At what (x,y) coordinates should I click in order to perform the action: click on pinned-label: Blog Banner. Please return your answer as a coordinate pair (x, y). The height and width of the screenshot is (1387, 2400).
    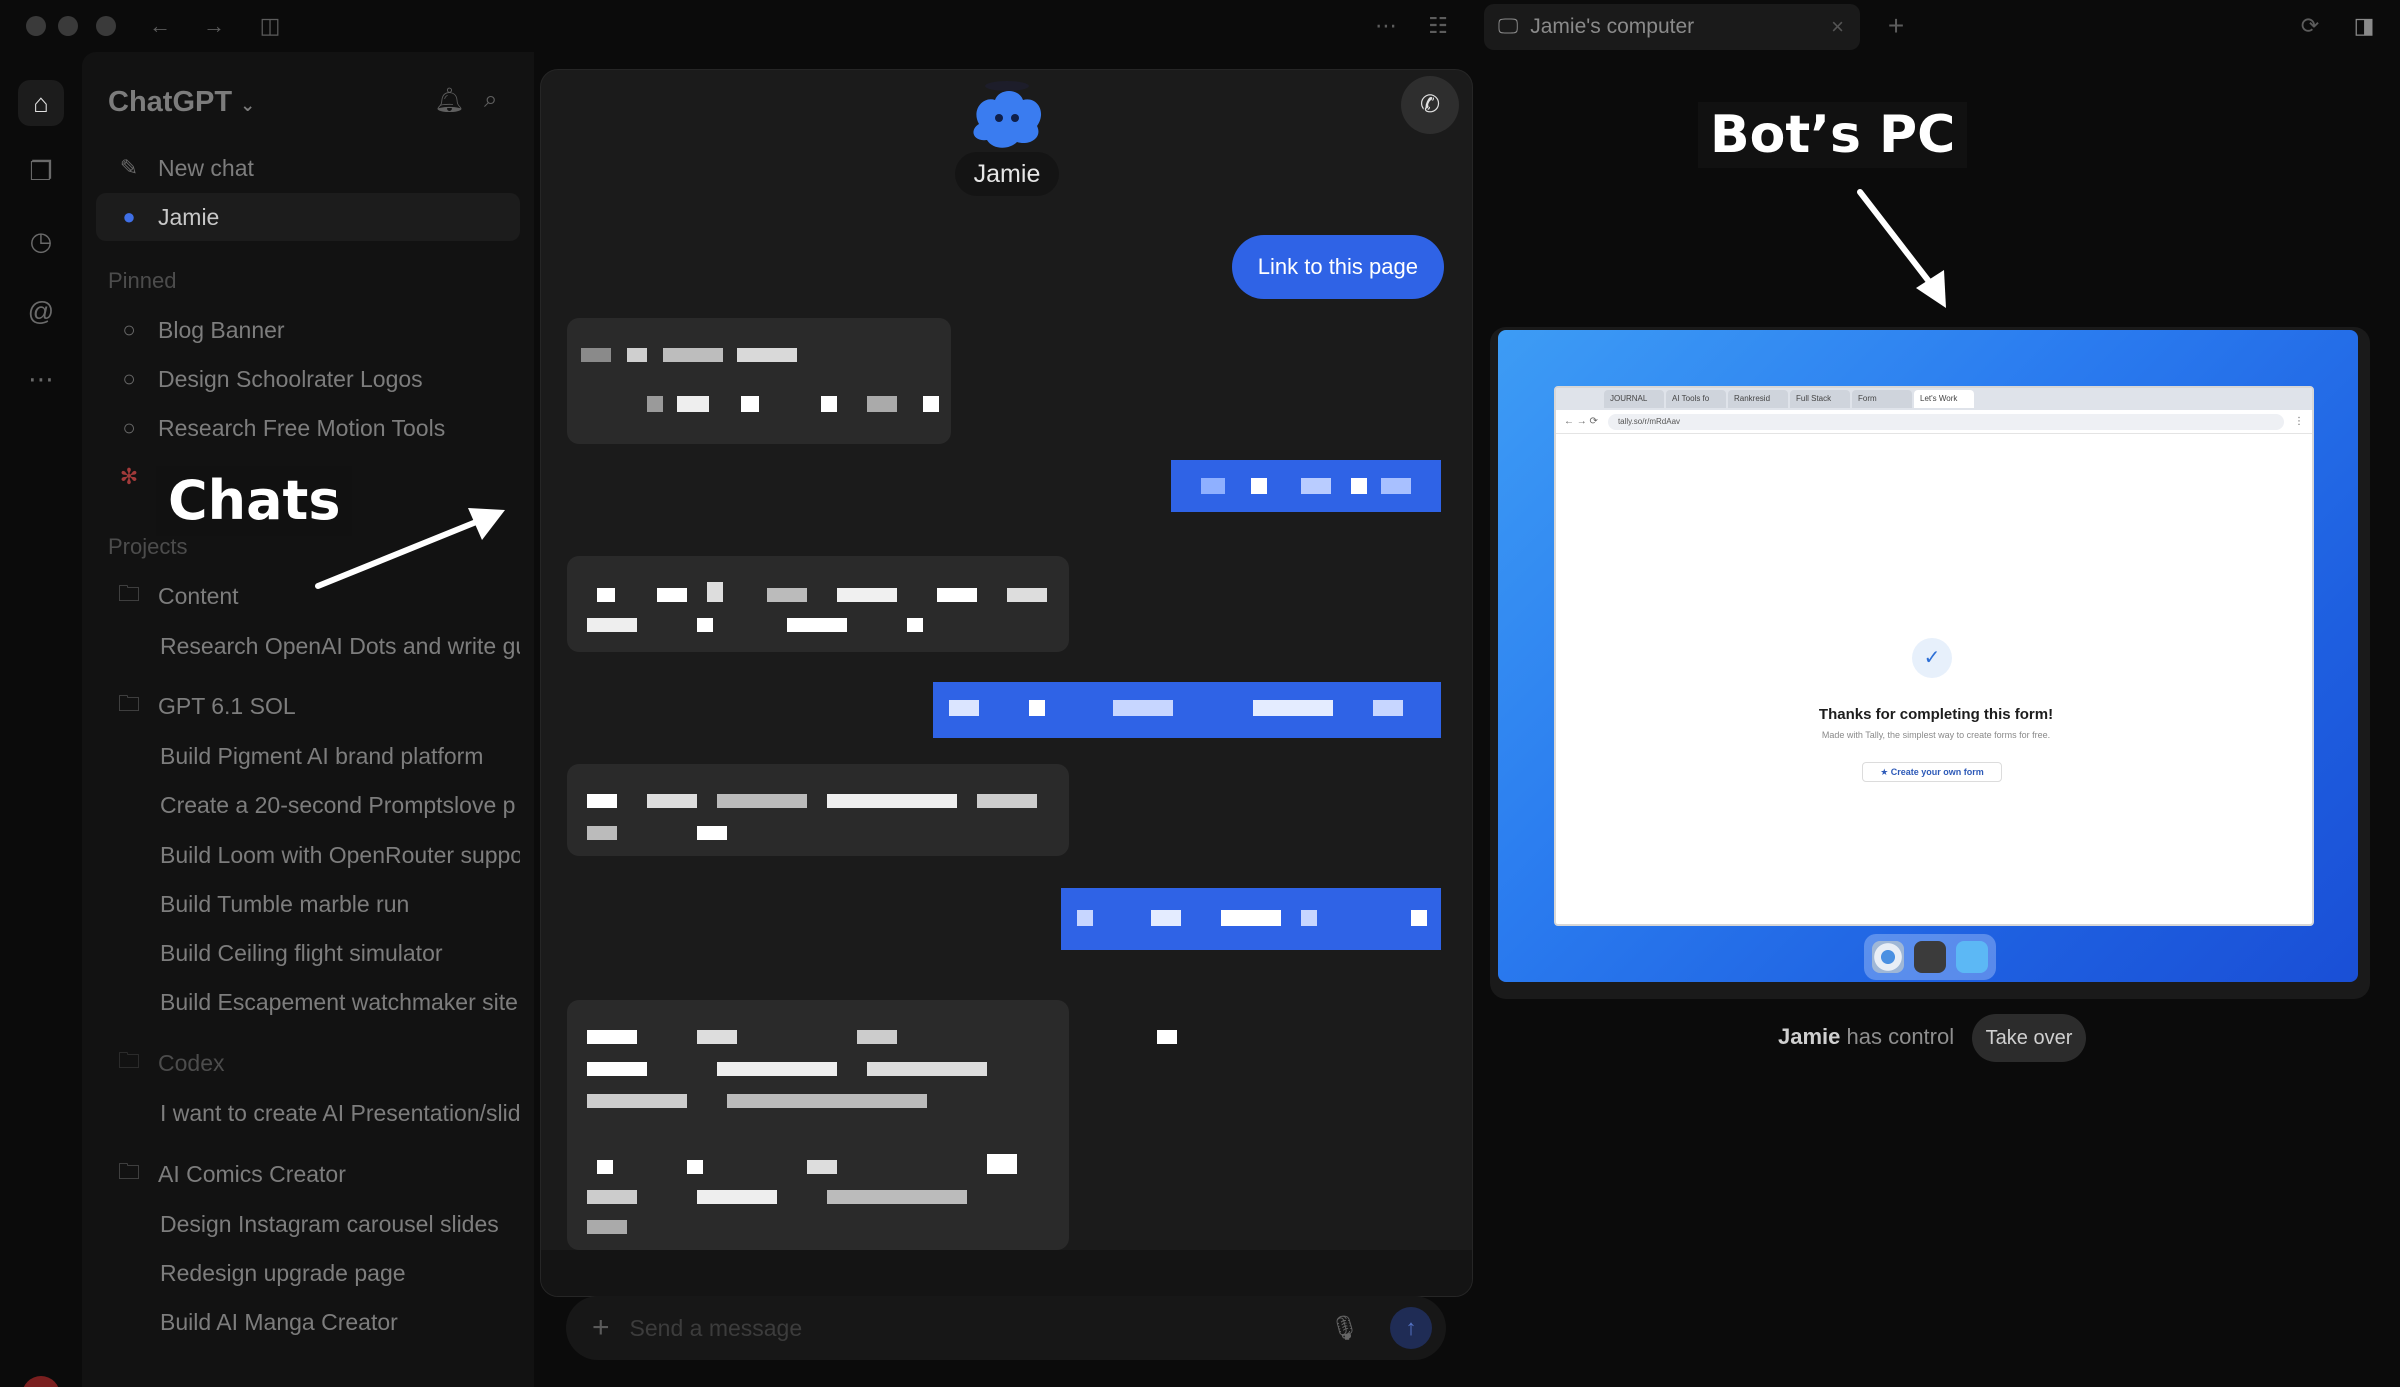
    Looking at the image, I should click on (221, 329).